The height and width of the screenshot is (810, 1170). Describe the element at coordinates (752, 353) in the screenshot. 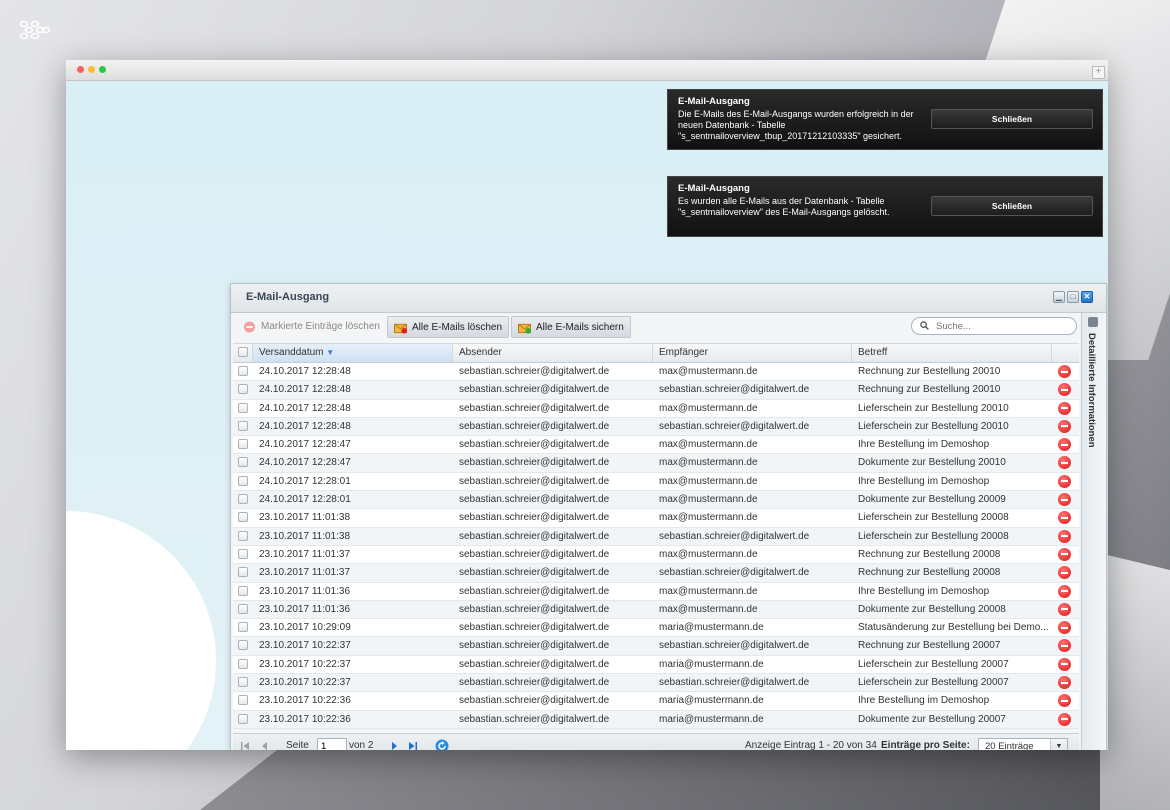

I see `column-header-recipient: Empfänger` at that location.